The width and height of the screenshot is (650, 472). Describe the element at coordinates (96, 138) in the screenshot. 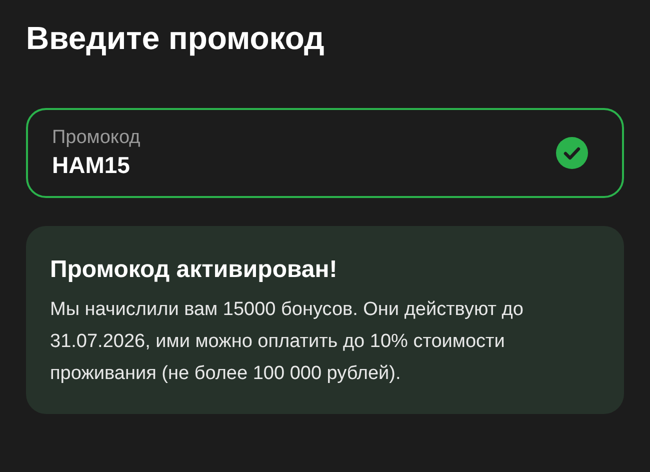

I see `field-label: Промокод` at that location.